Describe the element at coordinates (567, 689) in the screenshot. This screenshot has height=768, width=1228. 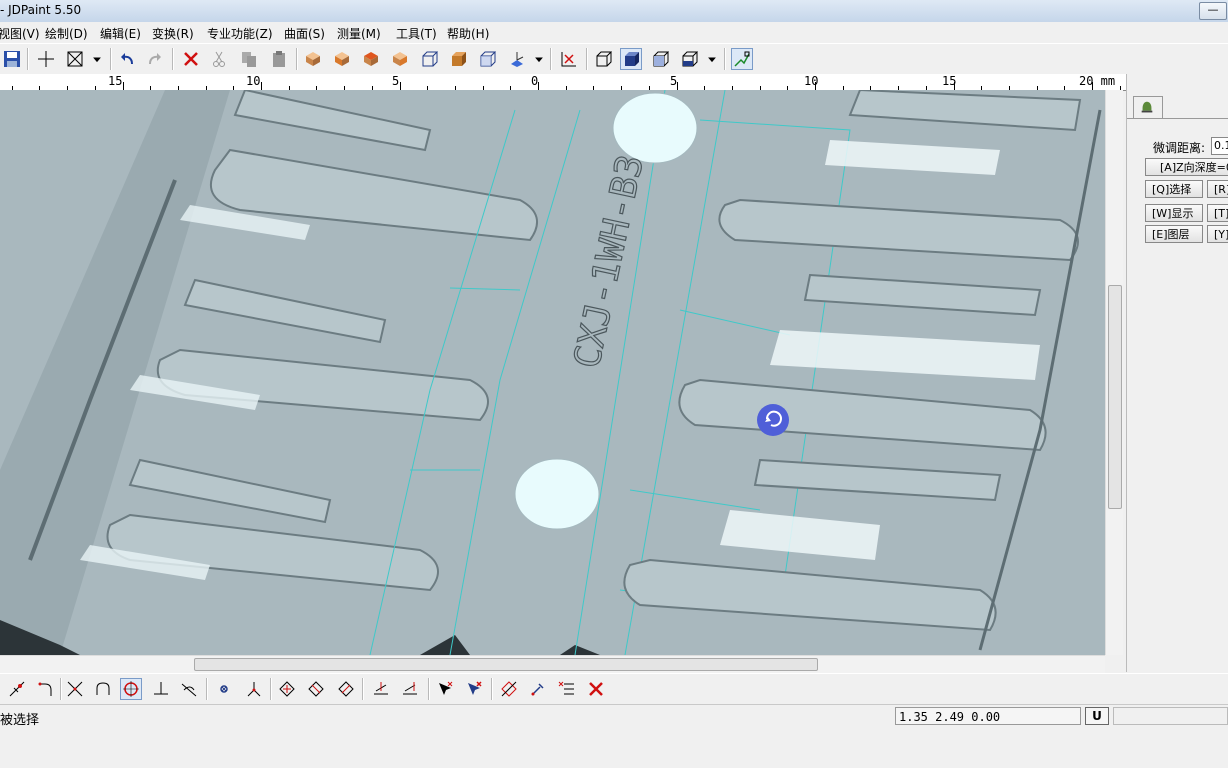
I see `list-select-icon` at that location.